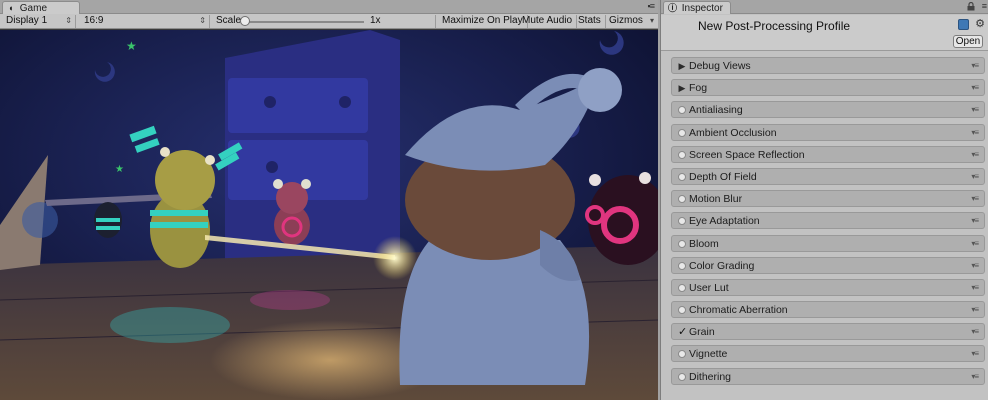 The width and height of the screenshot is (988, 400). What do you see at coordinates (828, 310) in the screenshot?
I see `effect-row-chromatic-aberration: Chromatic Aberration ▾≡` at bounding box center [828, 310].